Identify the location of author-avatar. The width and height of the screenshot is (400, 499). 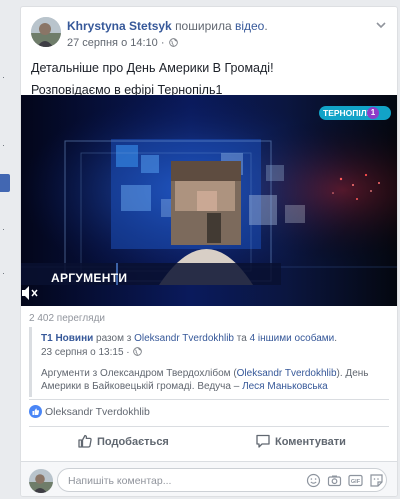
(46, 32).